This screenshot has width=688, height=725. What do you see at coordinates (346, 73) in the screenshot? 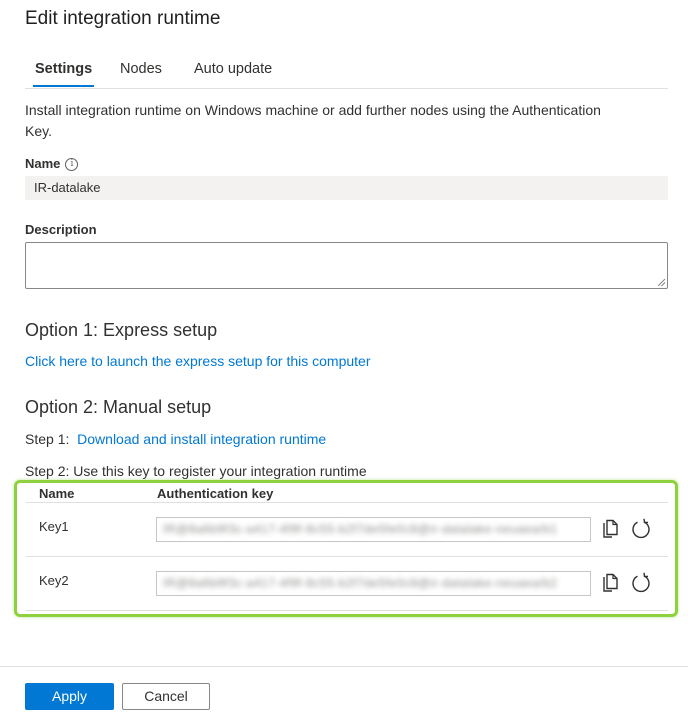
I see `tab-bar: Settings Nodes Auto update` at bounding box center [346, 73].